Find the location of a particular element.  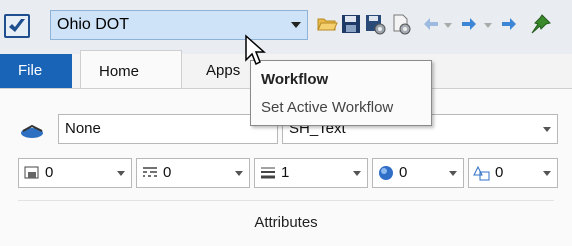

line-style-value: 0 is located at coordinates (167, 172).